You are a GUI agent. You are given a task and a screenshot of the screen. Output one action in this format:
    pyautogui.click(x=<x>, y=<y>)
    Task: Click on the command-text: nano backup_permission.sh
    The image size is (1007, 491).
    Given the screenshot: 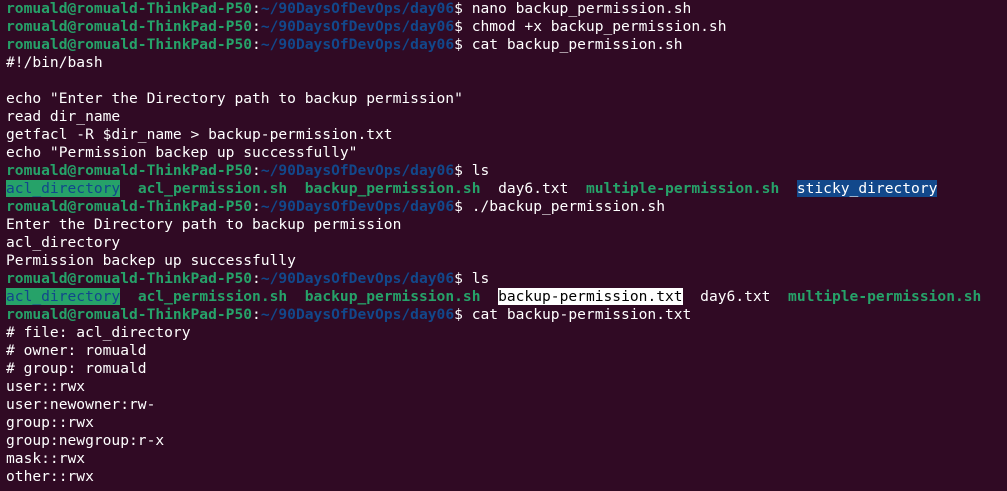 What is the action you would take?
    pyautogui.click(x=581, y=8)
    